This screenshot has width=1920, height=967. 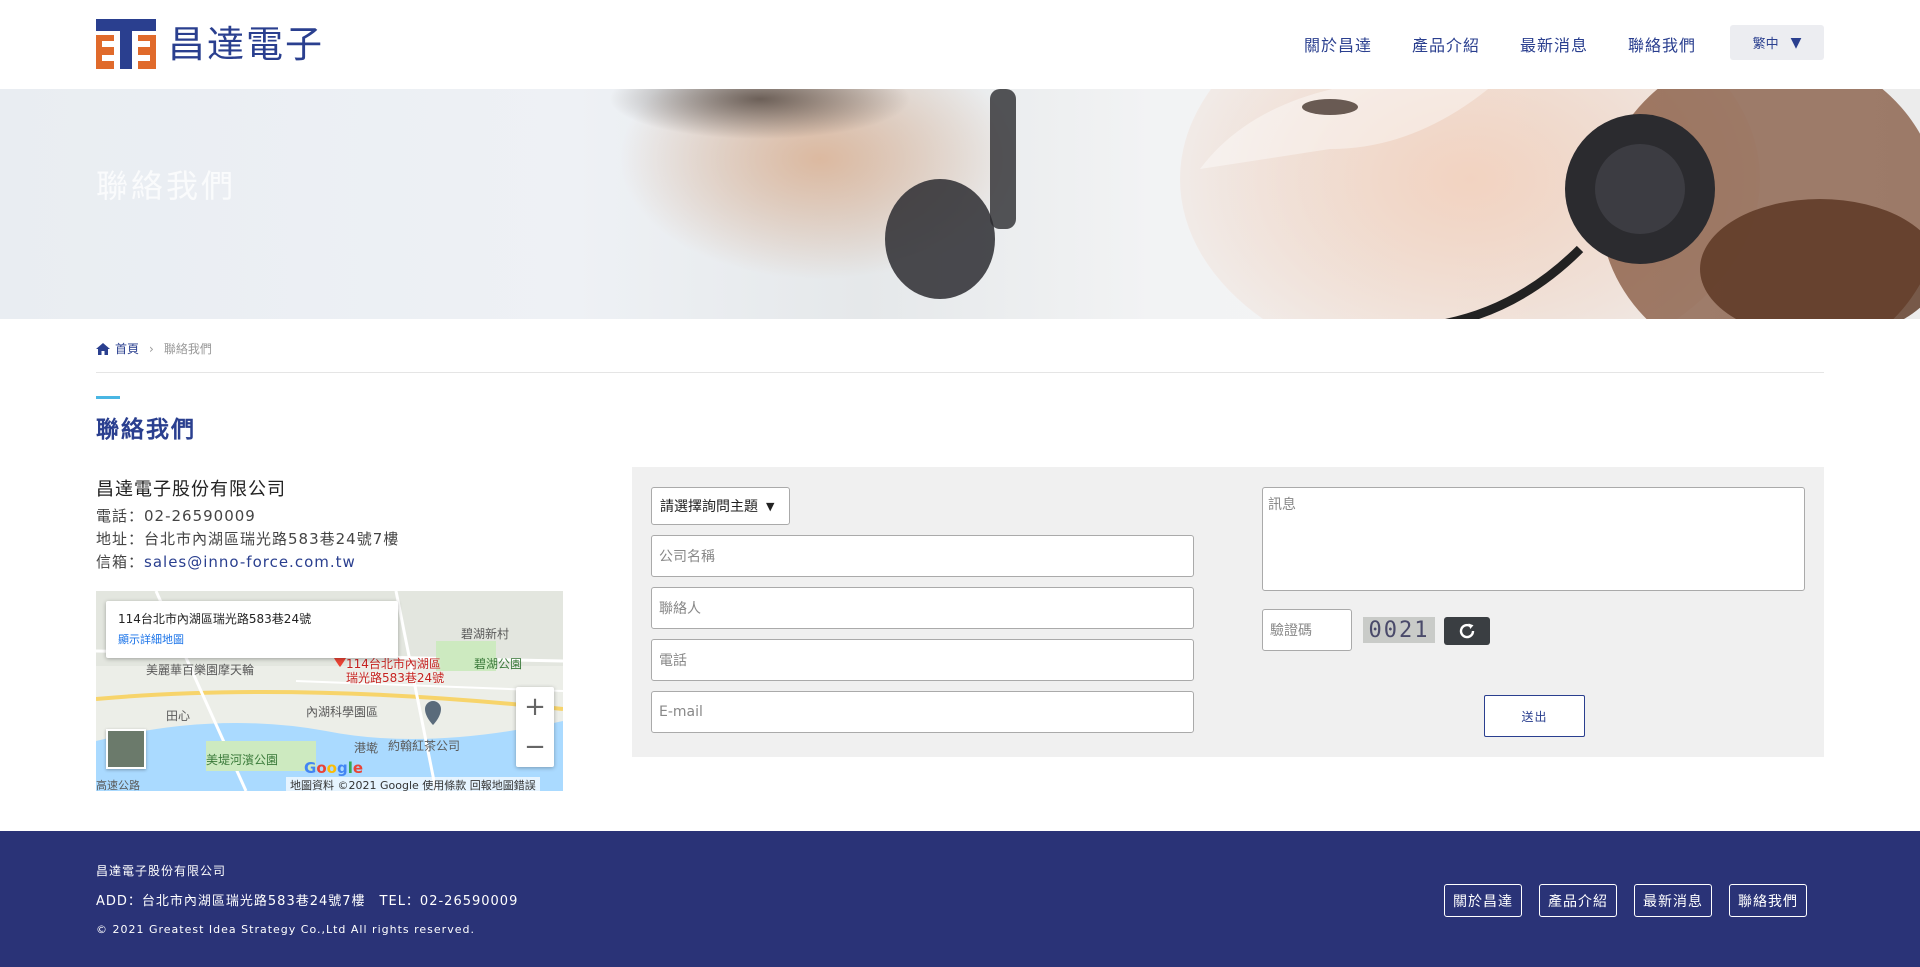 What do you see at coordinates (1518, 44) in the screenshot?
I see `main-nav: 關於昌達 產品介紹 最新消息 聯絡我們` at bounding box center [1518, 44].